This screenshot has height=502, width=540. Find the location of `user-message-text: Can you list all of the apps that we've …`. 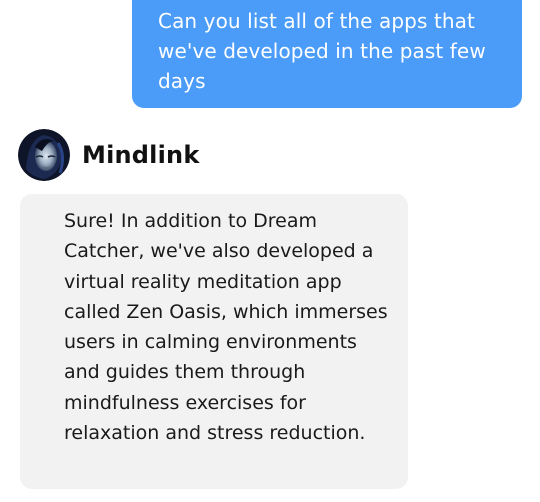

user-message-text: Can you list all of the apps that we've … is located at coordinates (322, 51).